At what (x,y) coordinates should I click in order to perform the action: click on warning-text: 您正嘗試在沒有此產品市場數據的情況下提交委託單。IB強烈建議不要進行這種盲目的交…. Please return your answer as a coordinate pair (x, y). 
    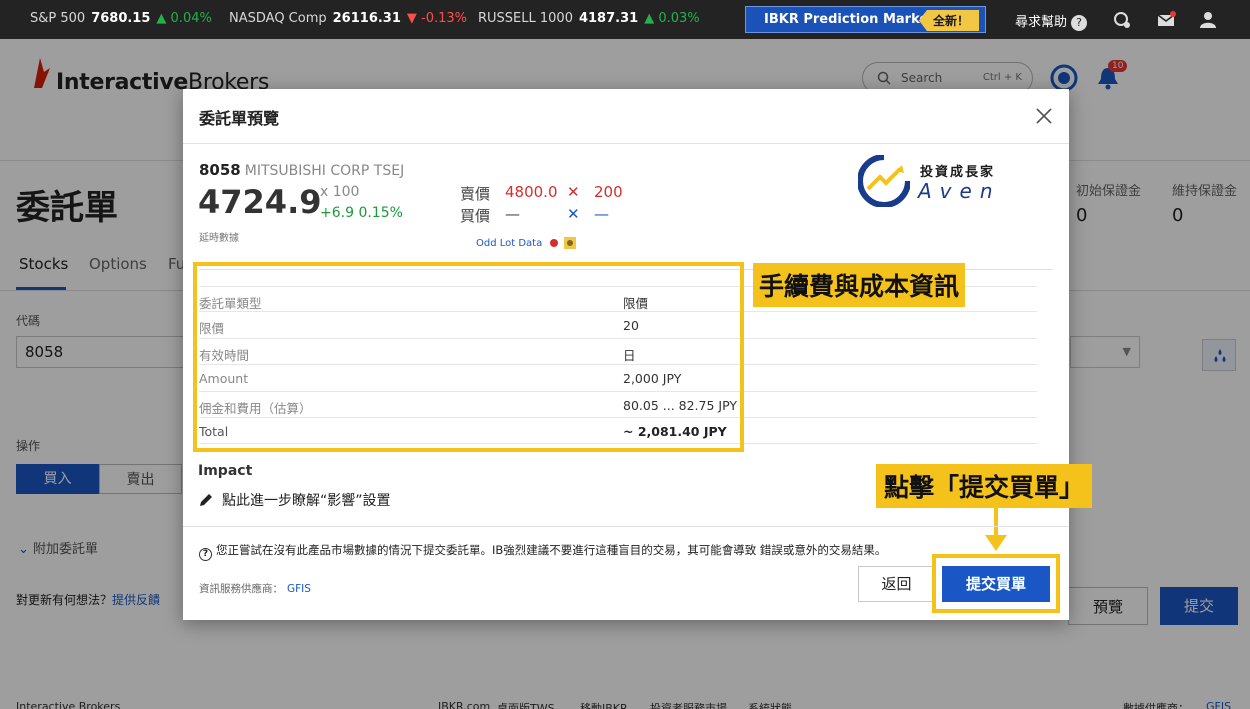
    Looking at the image, I should click on (551, 550).